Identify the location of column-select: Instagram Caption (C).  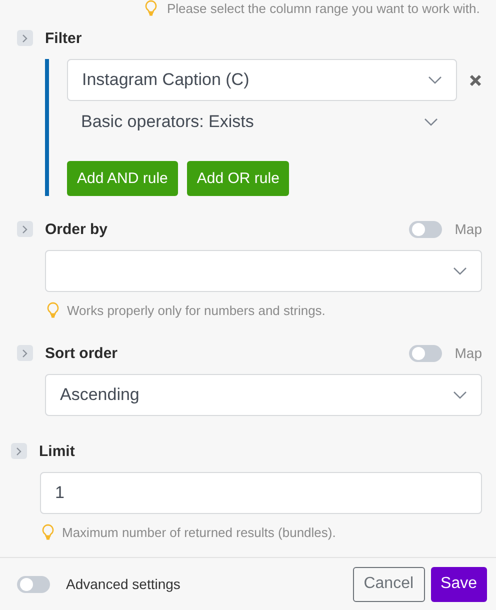
(262, 80).